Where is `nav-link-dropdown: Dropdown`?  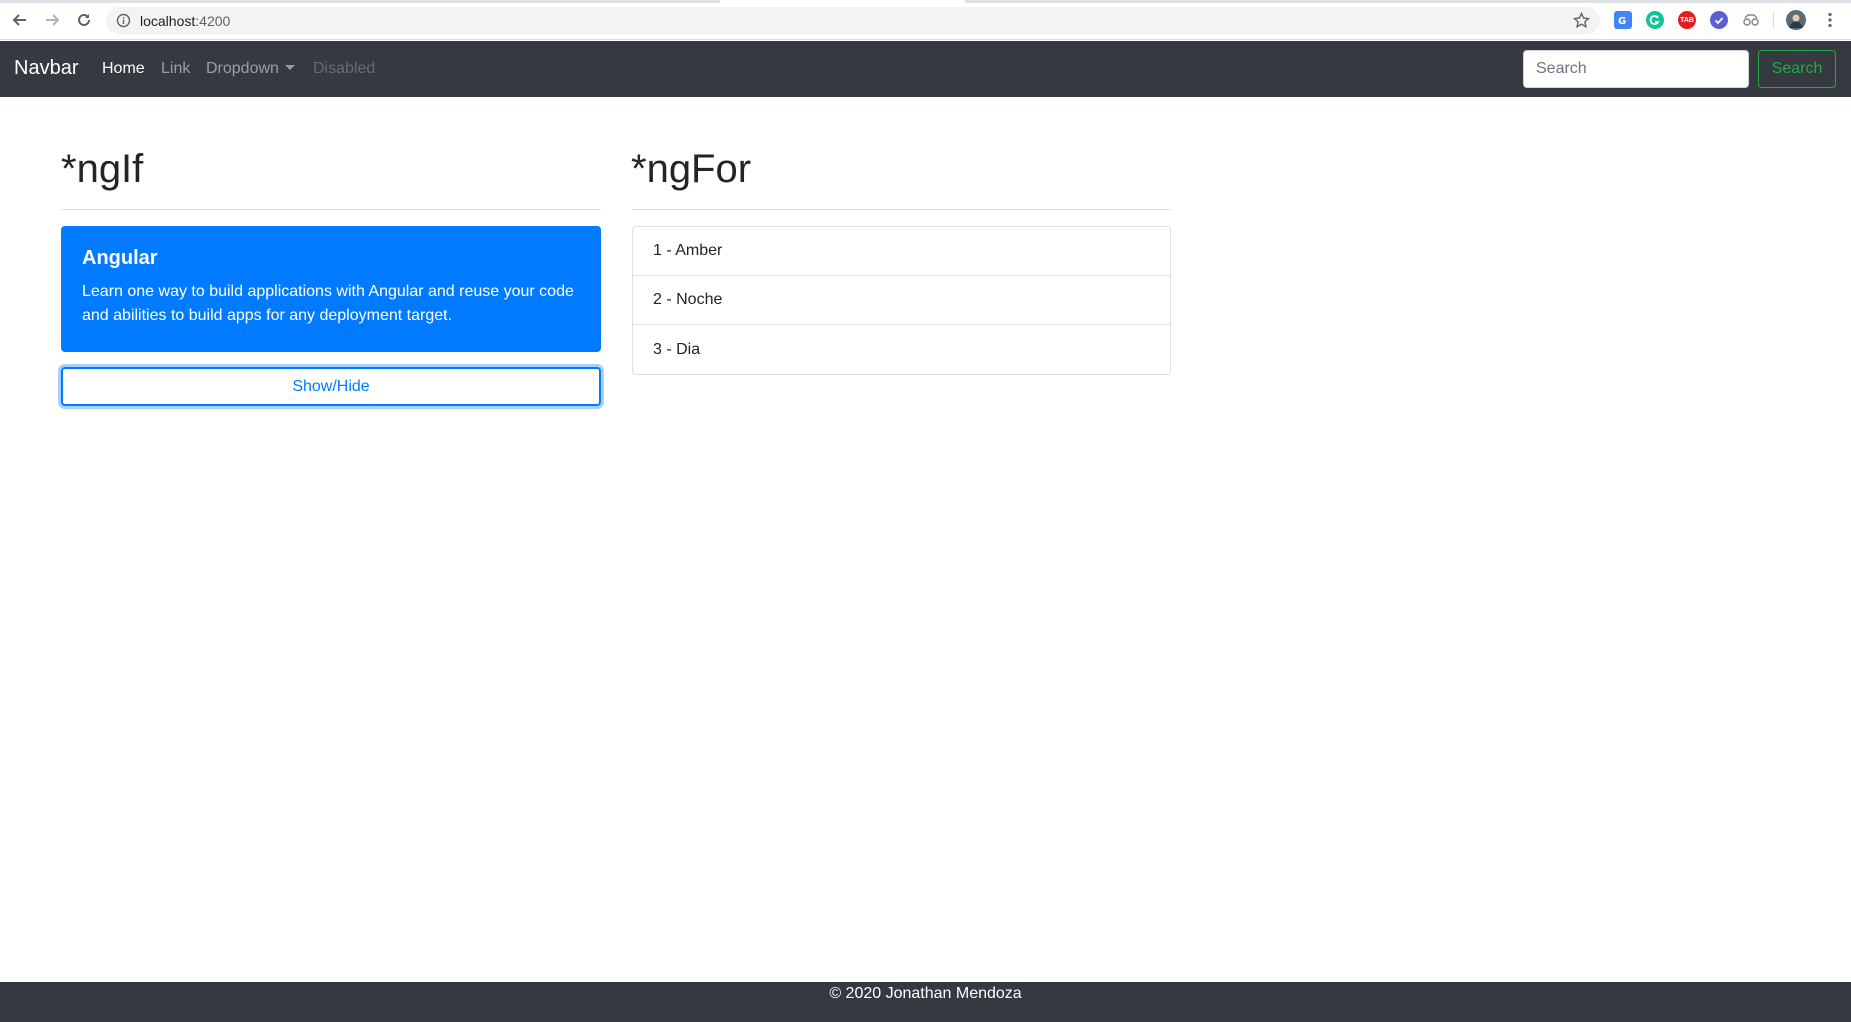
nav-link-dropdown: Dropdown is located at coordinates (250, 69).